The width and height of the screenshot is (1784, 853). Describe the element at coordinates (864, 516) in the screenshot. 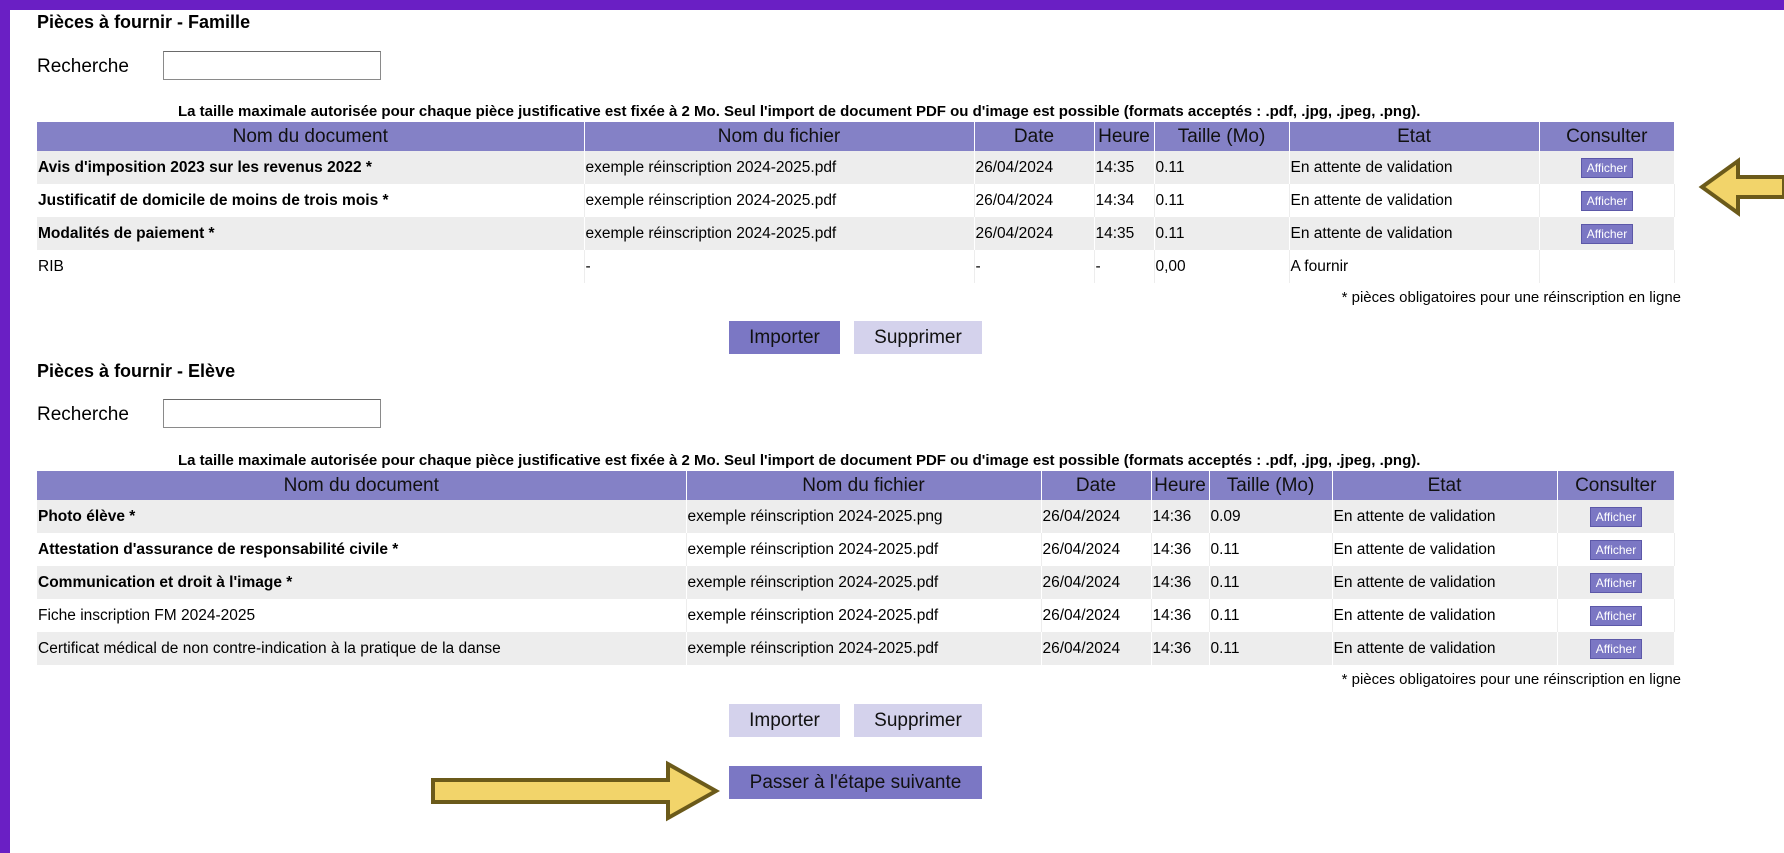

I see `row-file-name: exemple réinscription 2024-2025.png` at that location.